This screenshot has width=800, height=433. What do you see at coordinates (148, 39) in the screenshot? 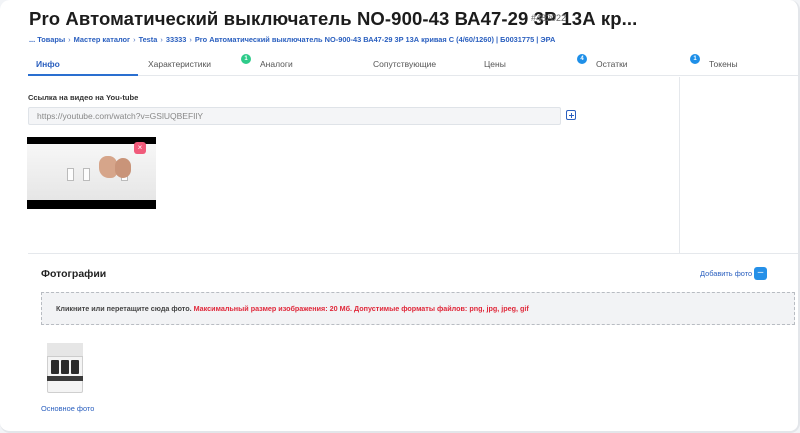
I see `breadcrumb-item-testa: Testa` at bounding box center [148, 39].